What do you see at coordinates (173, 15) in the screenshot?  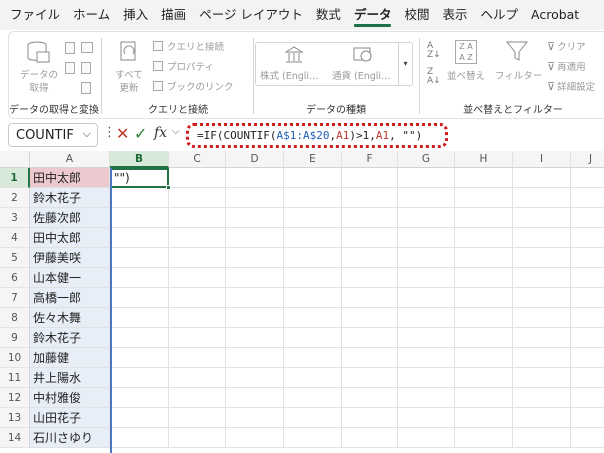 I see `menu-item-3: 描画` at bounding box center [173, 15].